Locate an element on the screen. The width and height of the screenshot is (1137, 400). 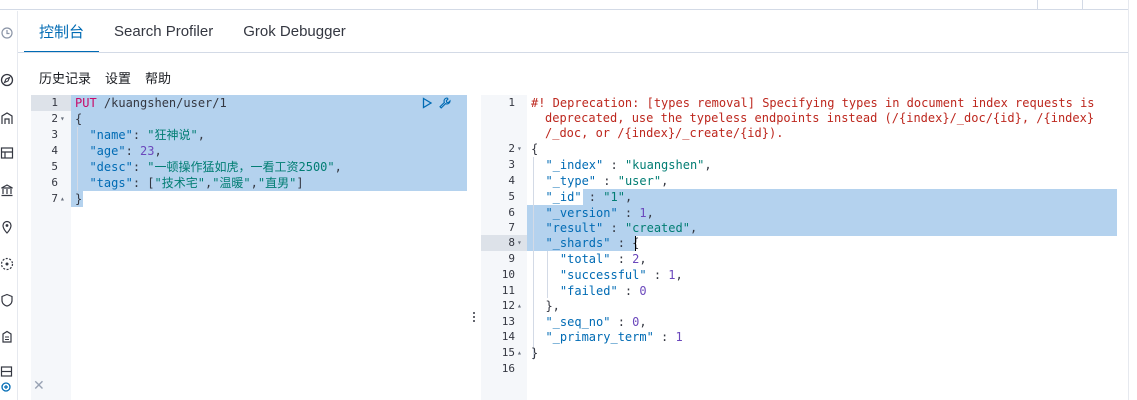
help-menu-item: 帮助 is located at coordinates (158, 77).